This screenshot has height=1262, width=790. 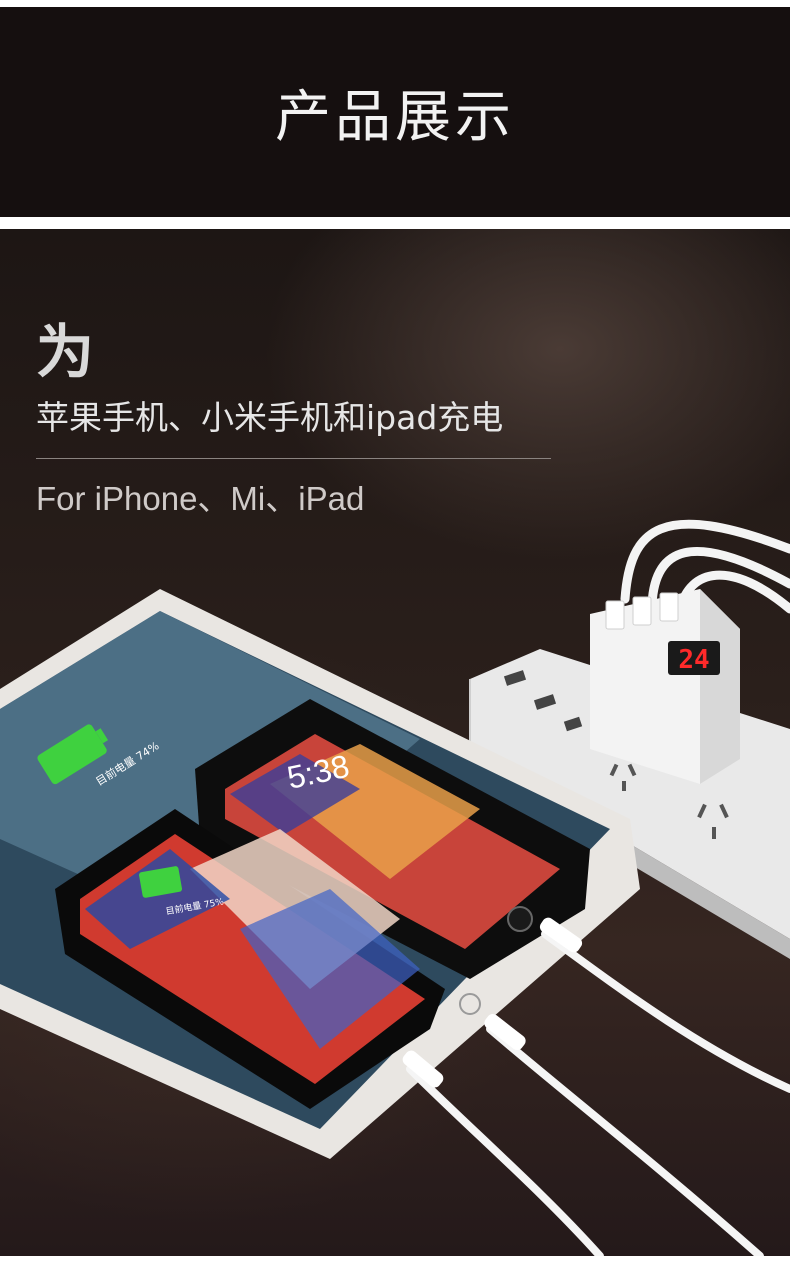 What do you see at coordinates (293, 458) in the screenshot?
I see `headline-divider` at bounding box center [293, 458].